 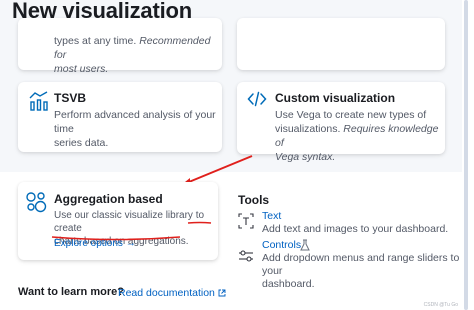 What do you see at coordinates (172, 293) in the screenshot?
I see `read-documentation-link: Read documentation` at bounding box center [172, 293].